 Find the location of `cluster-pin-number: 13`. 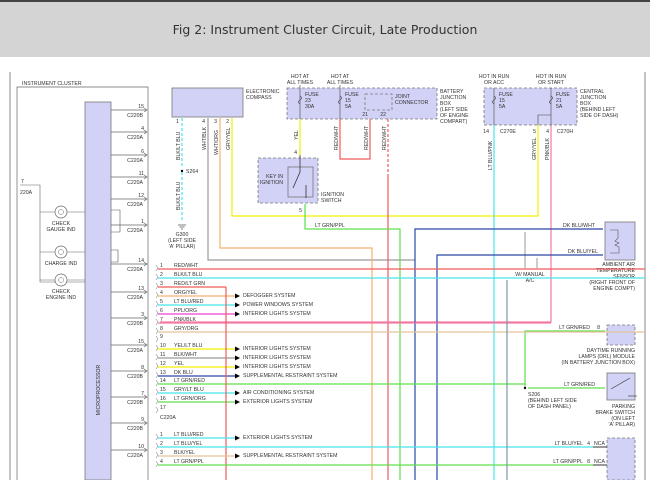

cluster-pin-number: 13 is located at coordinates (141, 289).